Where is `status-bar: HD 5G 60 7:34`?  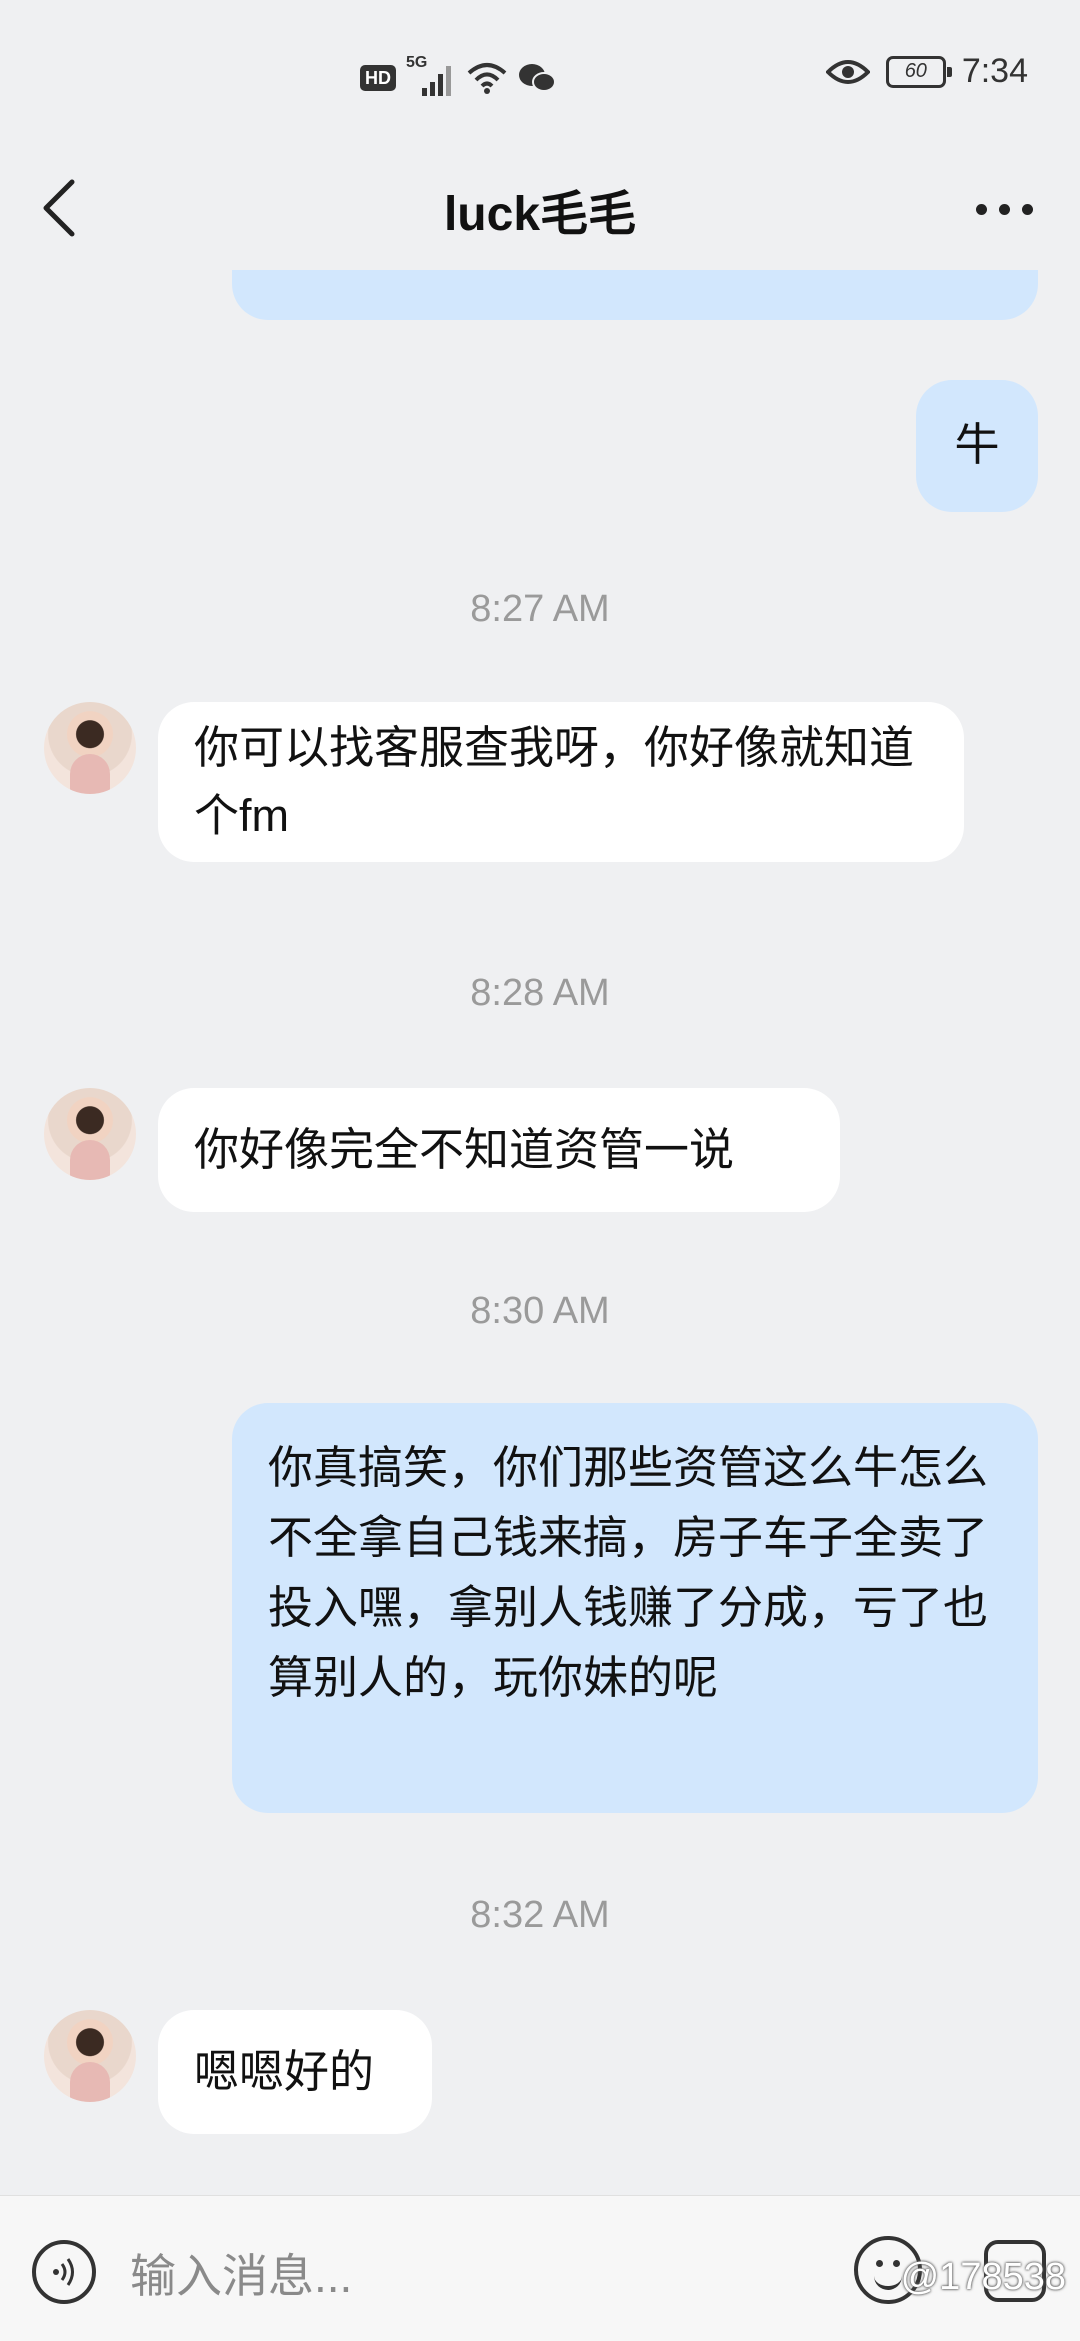
status-bar: HD 5G 60 7:34 is located at coordinates (540, 75).